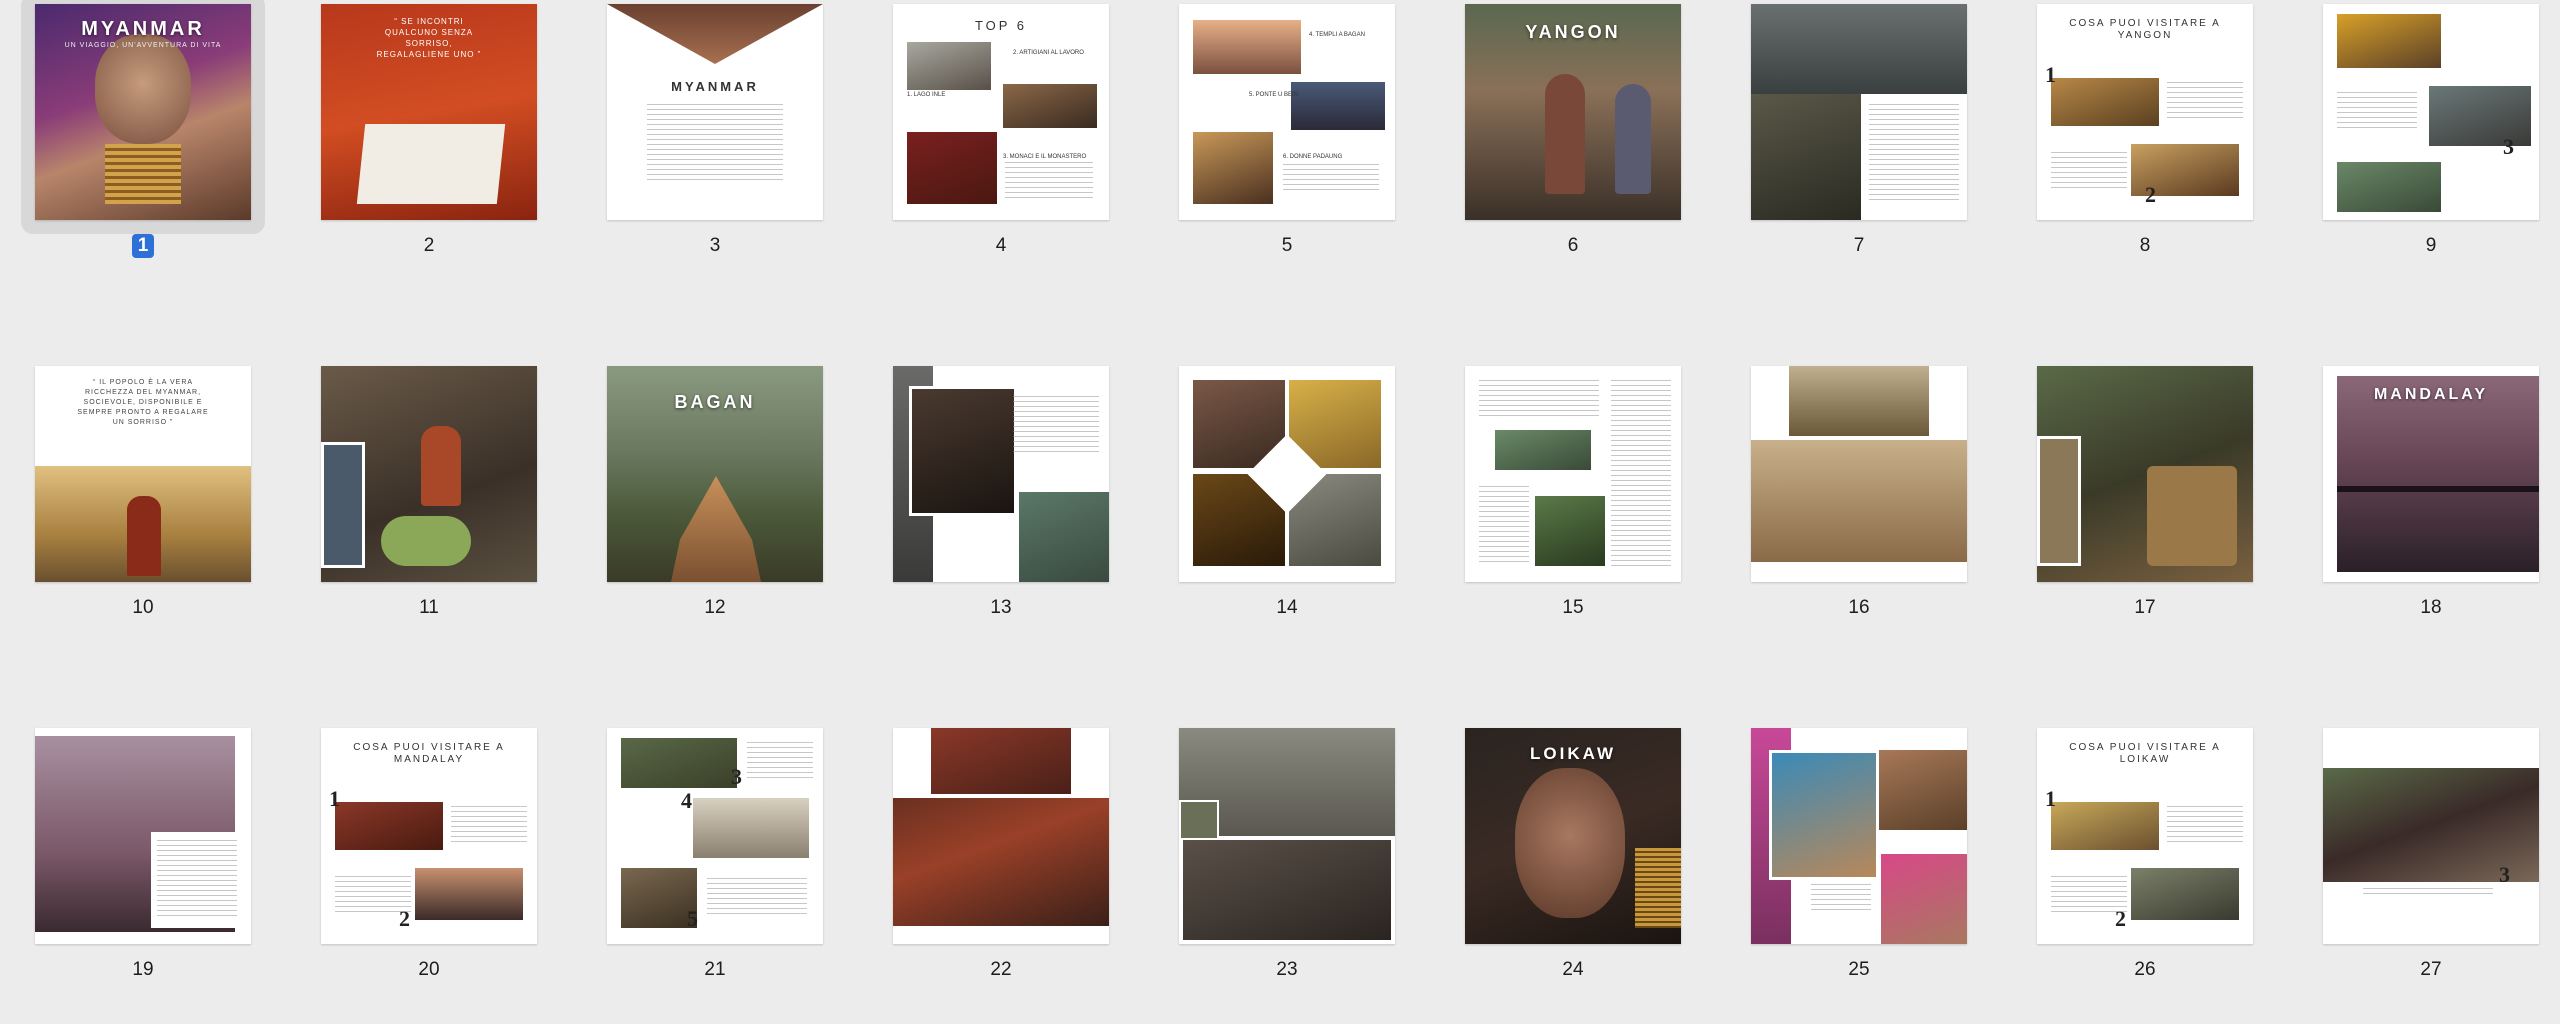  I want to click on page-number-label: 18, so click(2431, 607).